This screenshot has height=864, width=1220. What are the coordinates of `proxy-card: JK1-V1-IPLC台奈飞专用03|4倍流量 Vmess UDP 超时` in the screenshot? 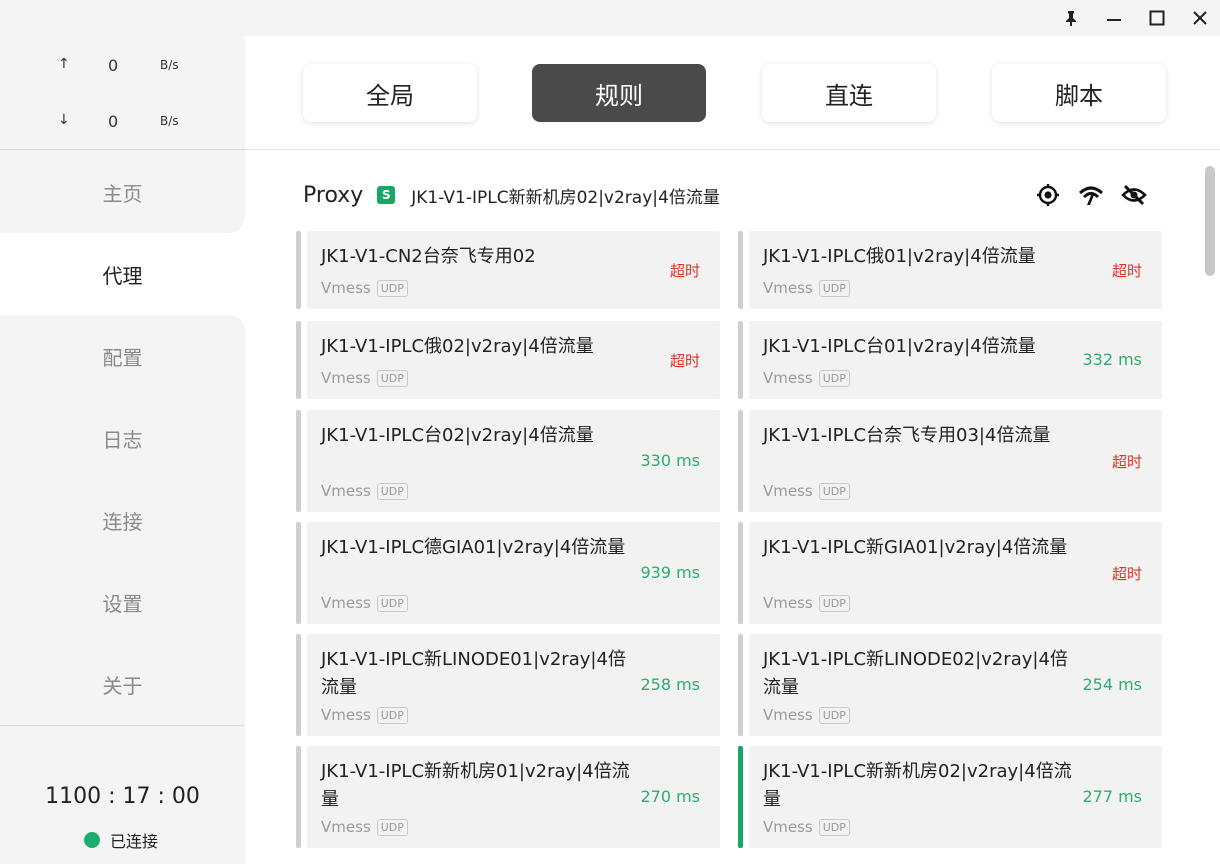 It's located at (950, 461).